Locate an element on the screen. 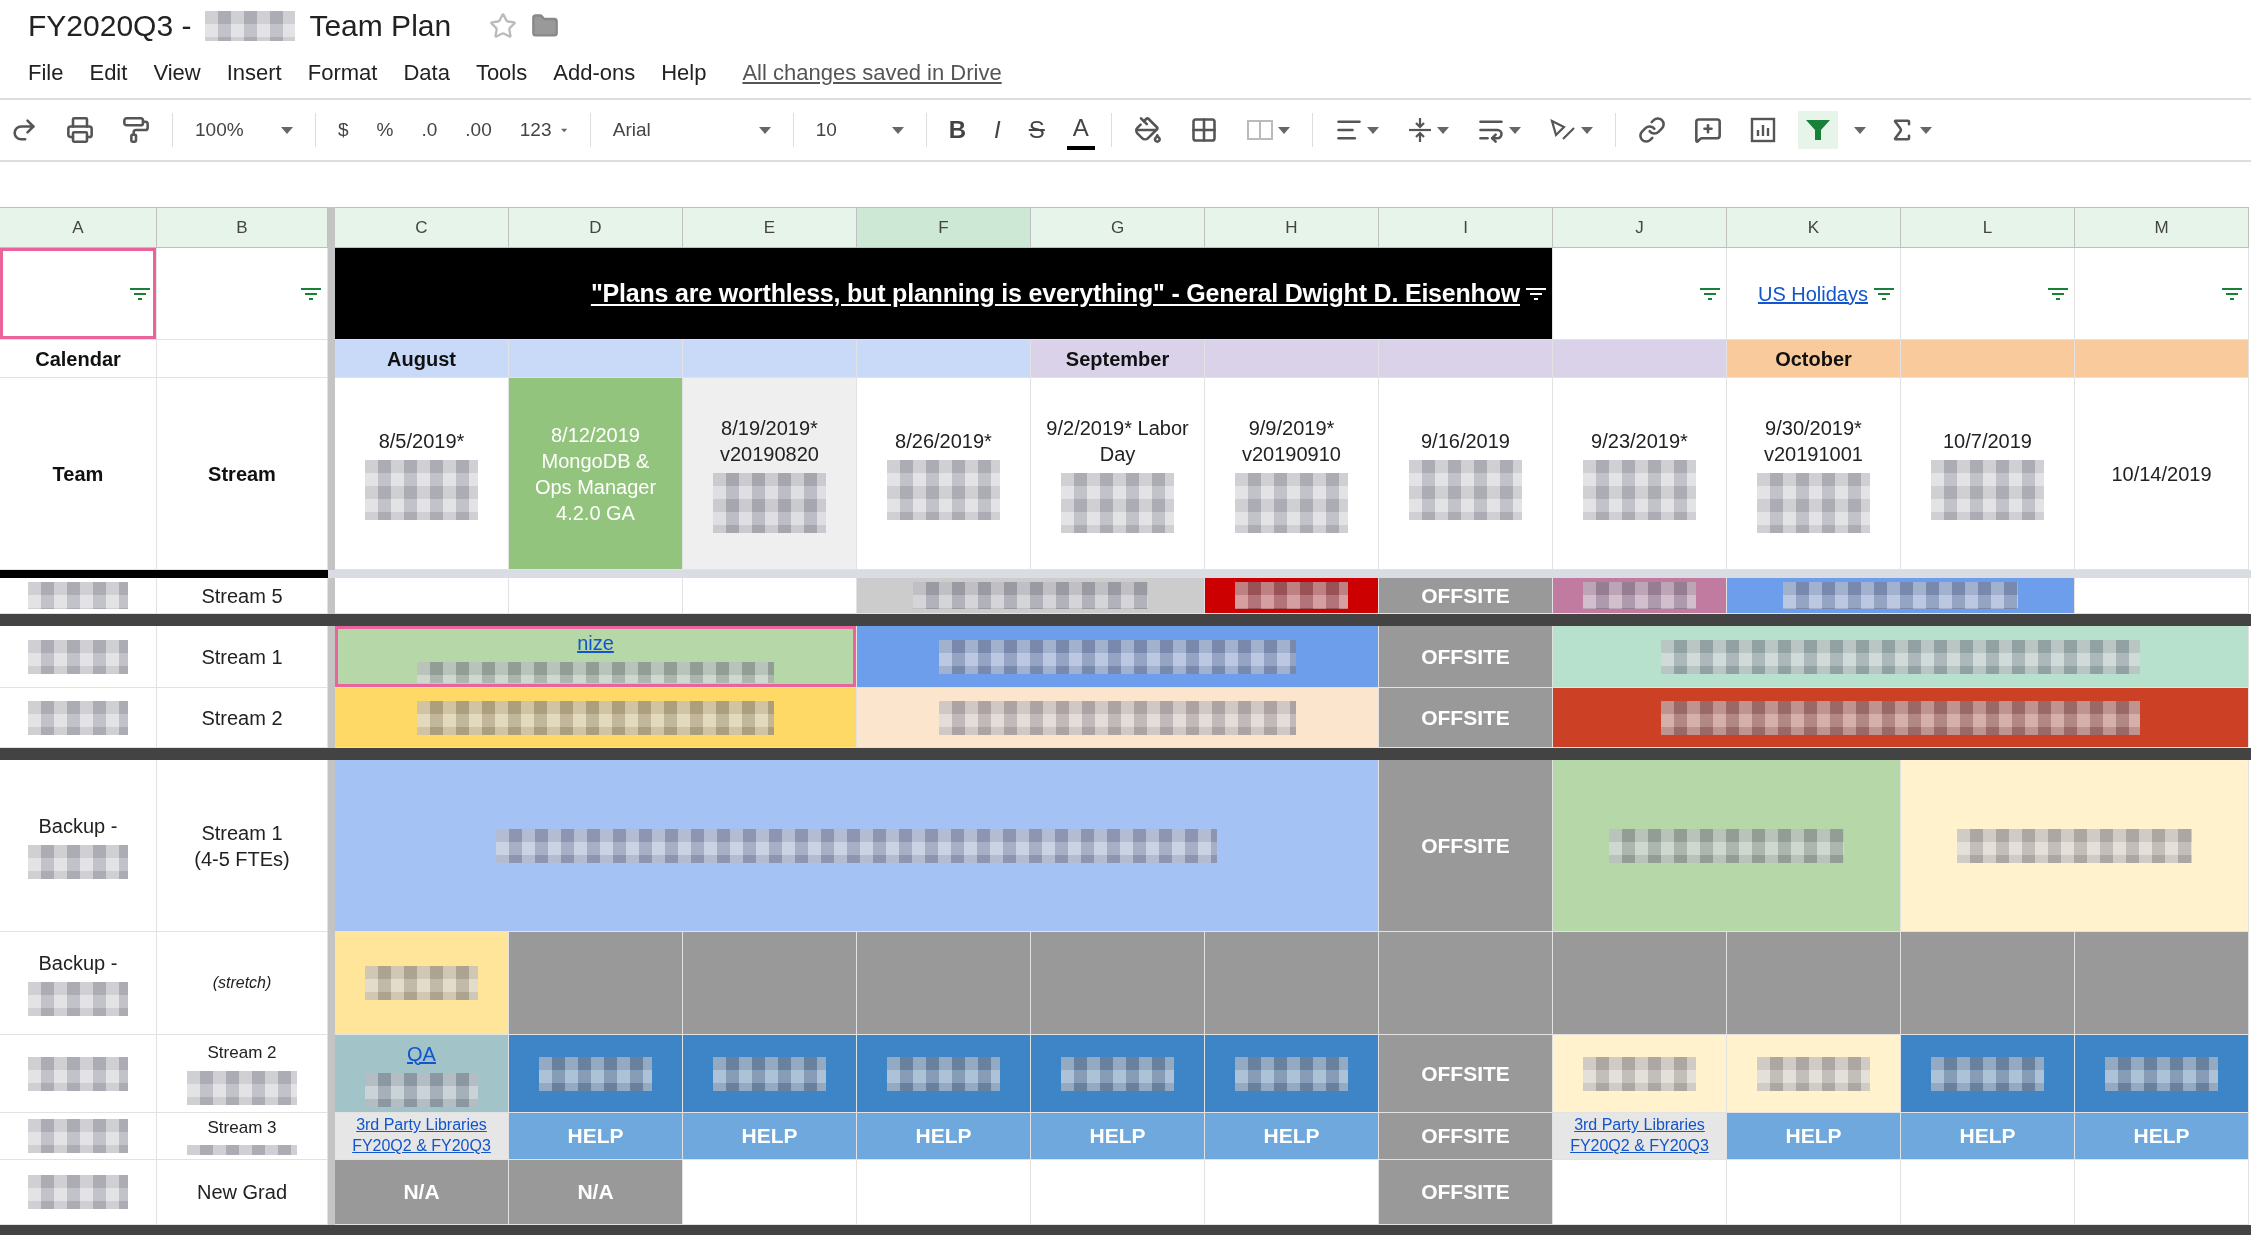  cell-text: 8/19/2019* v20190820 is located at coordinates (769, 441).